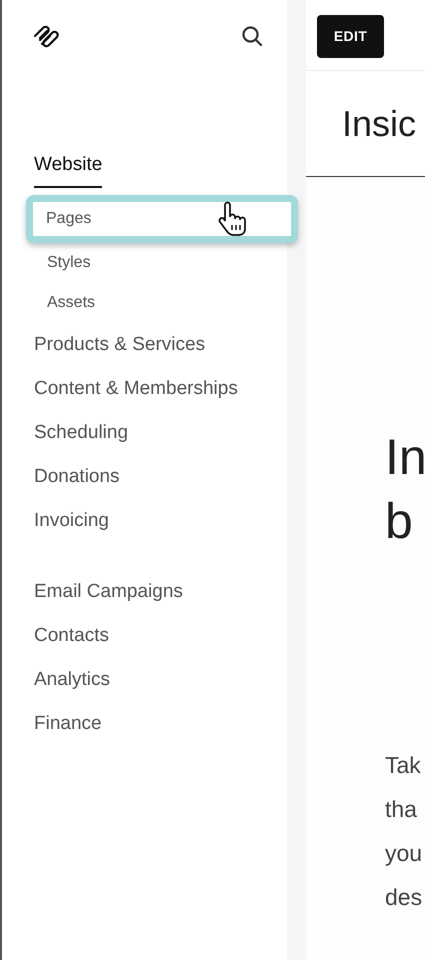 Image resolution: width=425 pixels, height=960 pixels. I want to click on body-text-line: tha, so click(401, 809).